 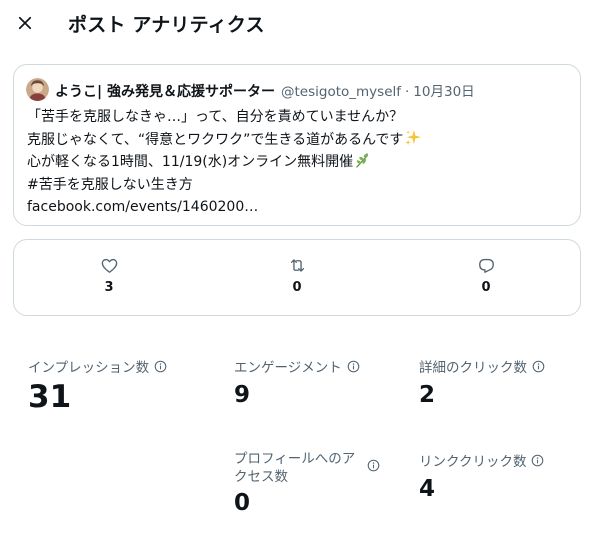 What do you see at coordinates (427, 395) in the screenshot?
I see `detail-clicks-value: 2` at bounding box center [427, 395].